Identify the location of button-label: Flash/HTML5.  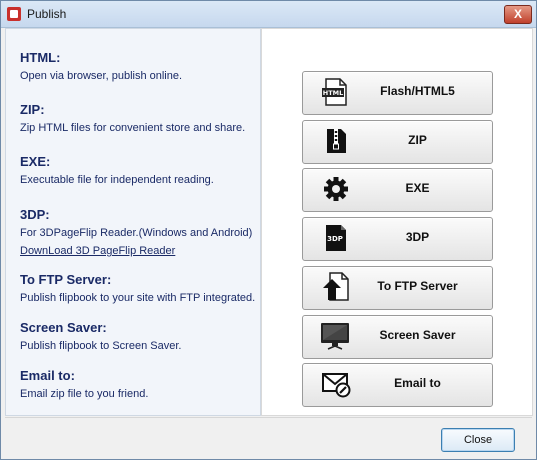
(417, 91).